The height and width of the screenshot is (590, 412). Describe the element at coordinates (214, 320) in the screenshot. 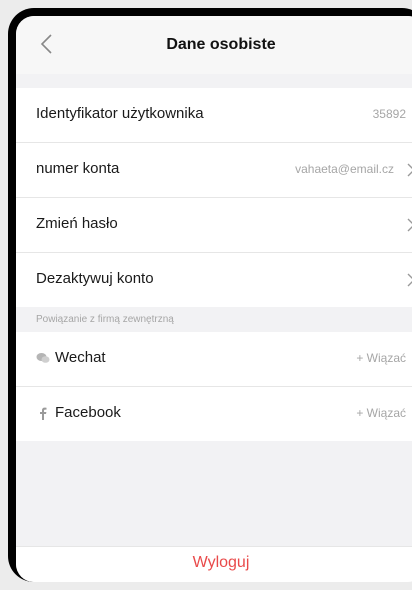

I see `third-party-section-header: Powiązanie z firmą zewnętrzną` at that location.